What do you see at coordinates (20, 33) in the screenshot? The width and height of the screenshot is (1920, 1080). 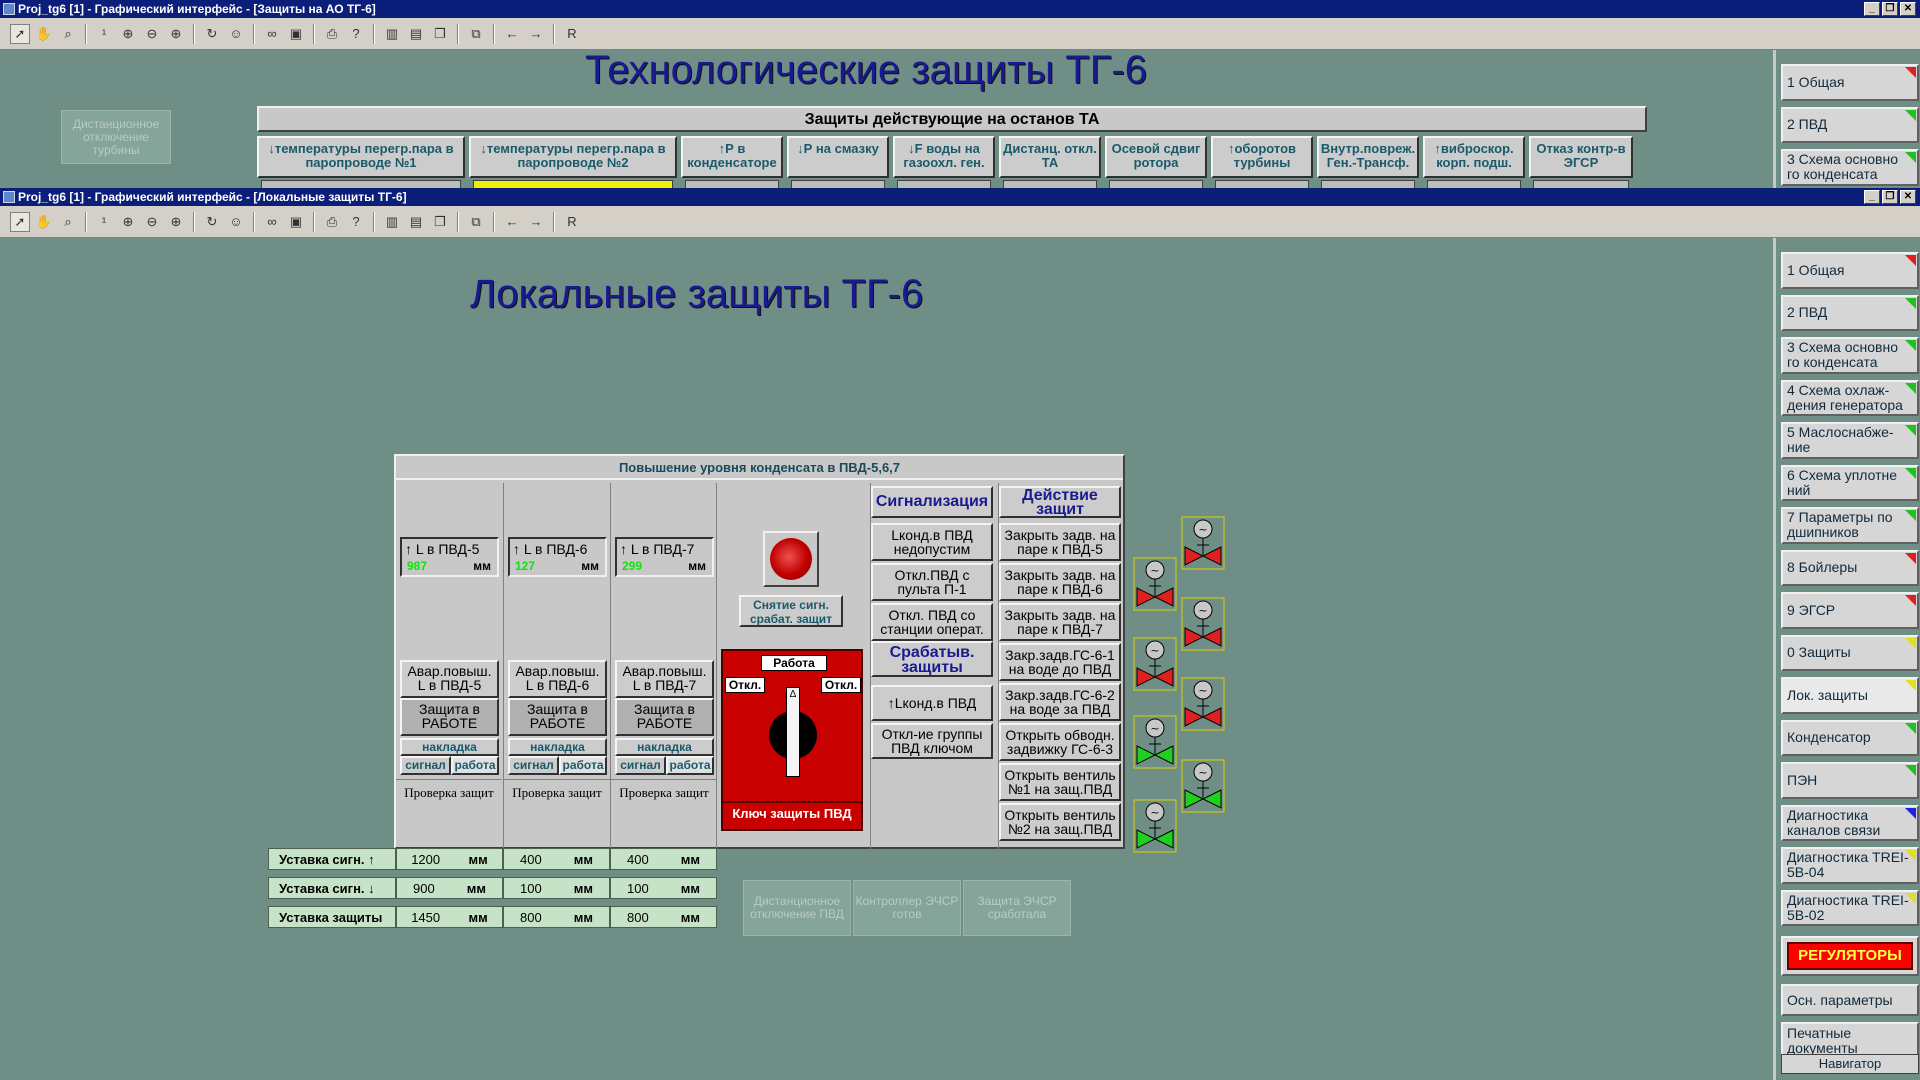 I see `pointer-icon: ➚` at bounding box center [20, 33].